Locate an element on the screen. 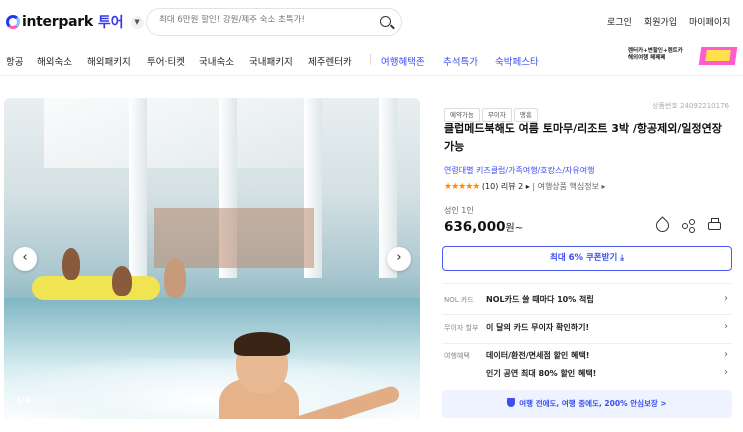 The image size is (743, 432). benefit-row-installment: 무이자 할부 이 달의 카드 무이자 확인하기! › is located at coordinates (588, 328).